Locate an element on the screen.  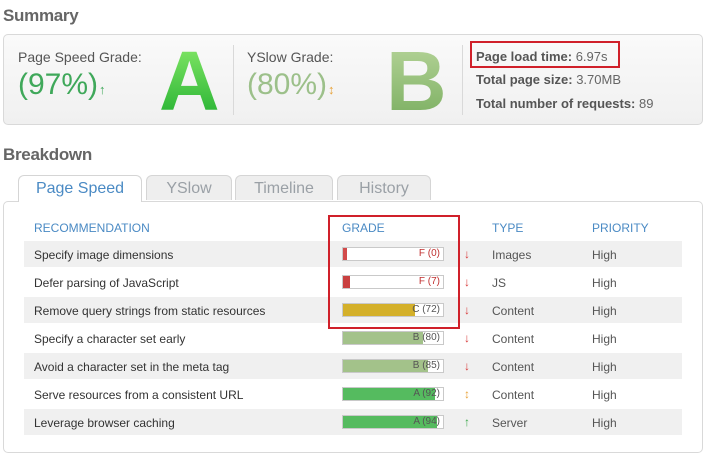
recommendation-link: Specify image dimensions is located at coordinates (103, 255).